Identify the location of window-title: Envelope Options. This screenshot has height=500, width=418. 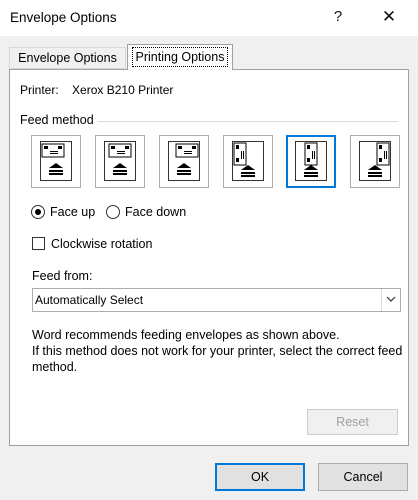
(63, 17).